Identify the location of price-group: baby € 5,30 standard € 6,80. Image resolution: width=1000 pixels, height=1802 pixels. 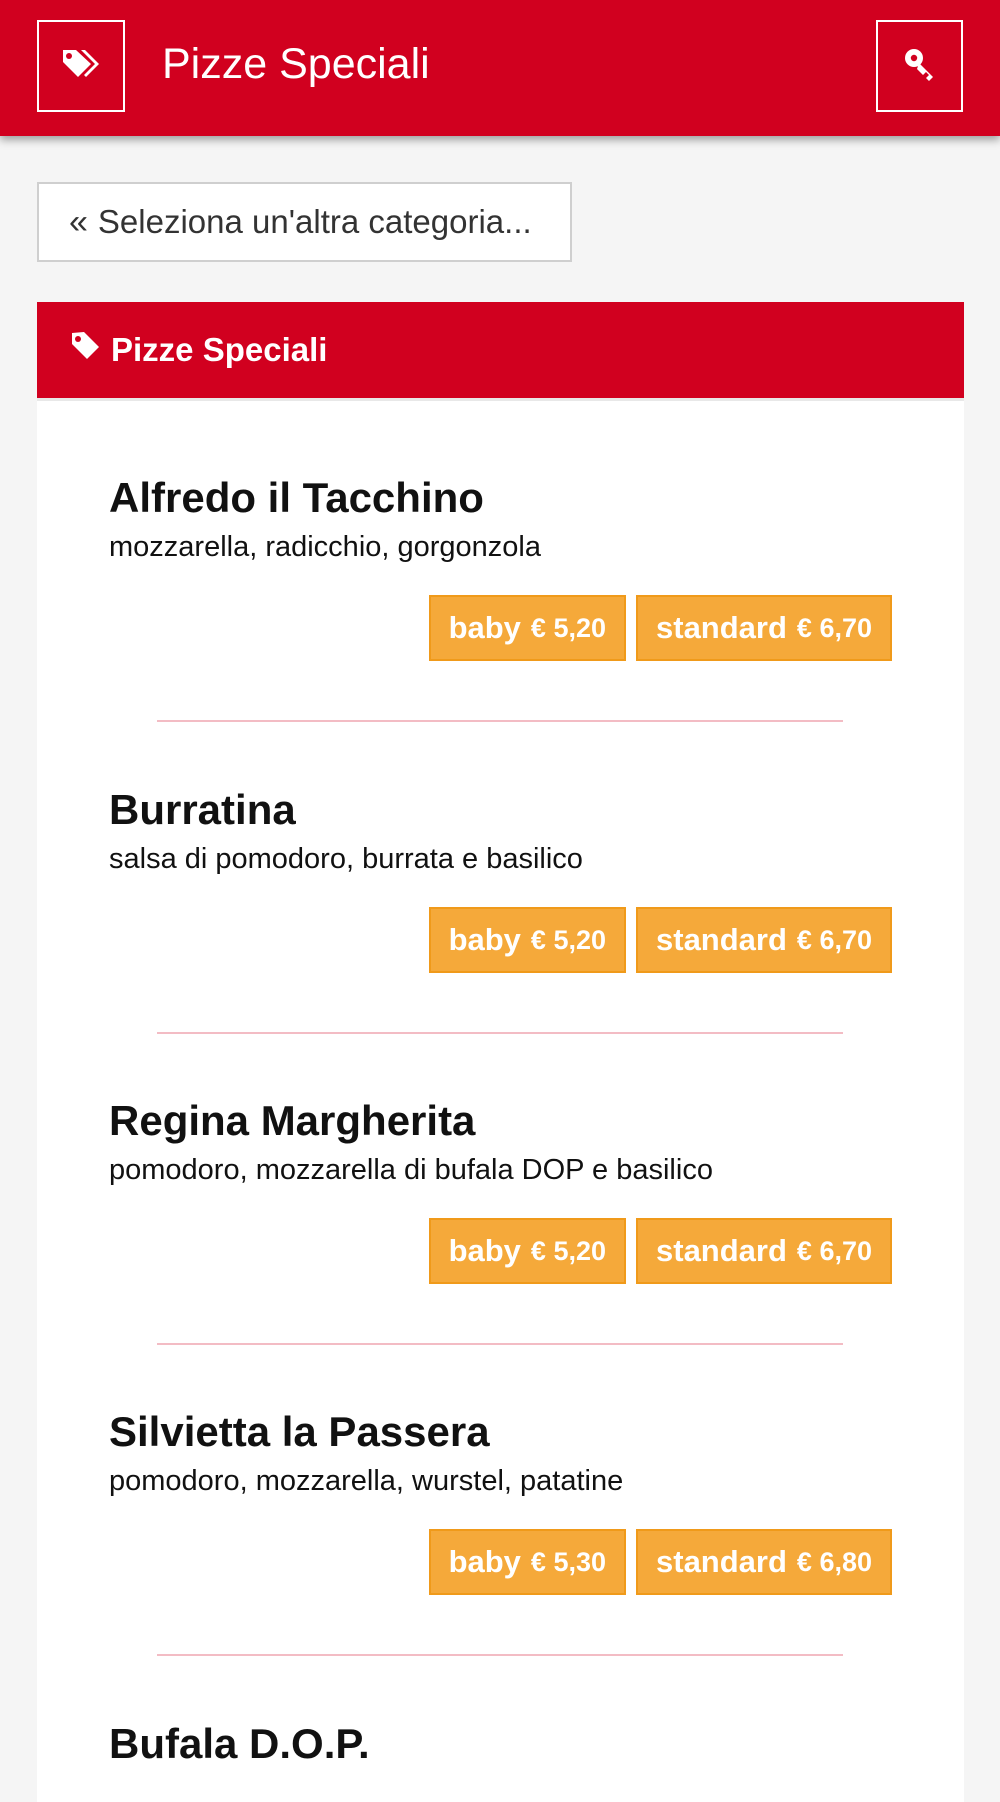
(660, 1562).